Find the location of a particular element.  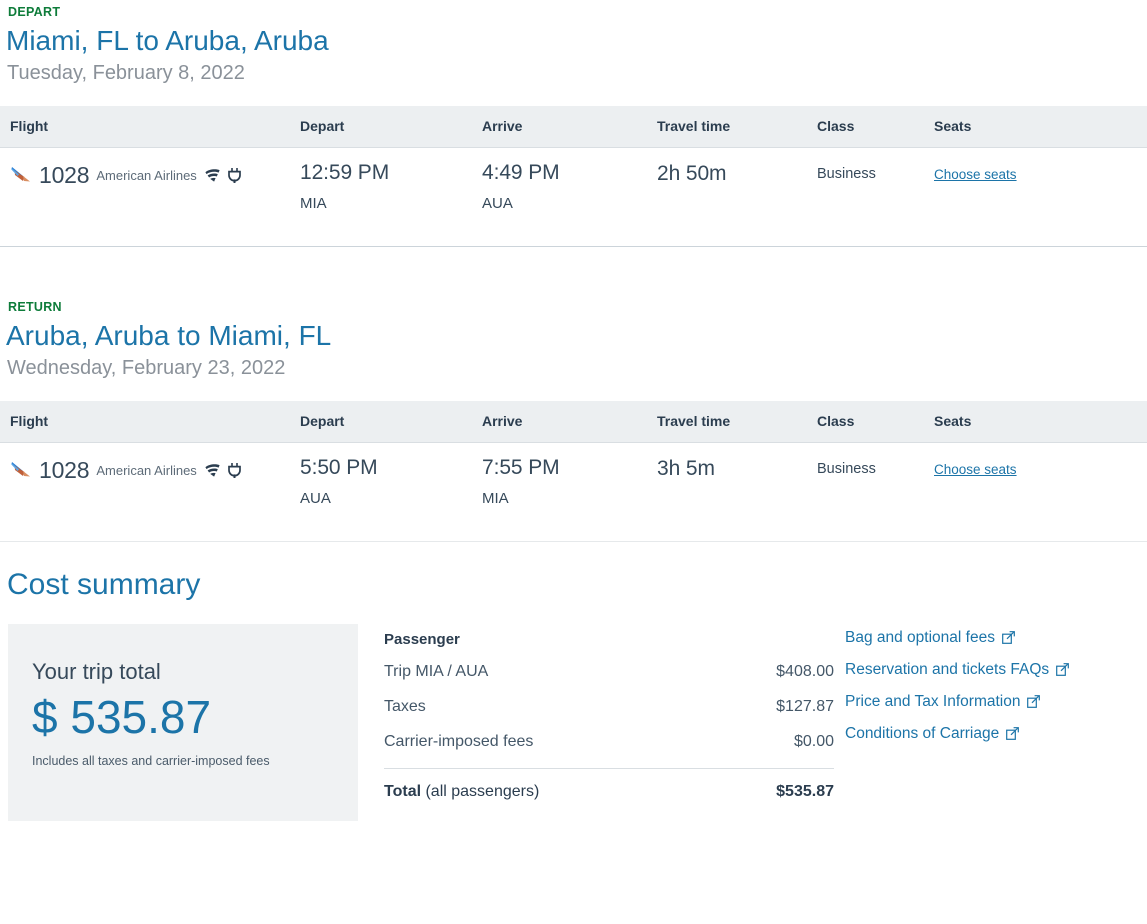

trip-total-label: Your trip total is located at coordinates (96, 671).